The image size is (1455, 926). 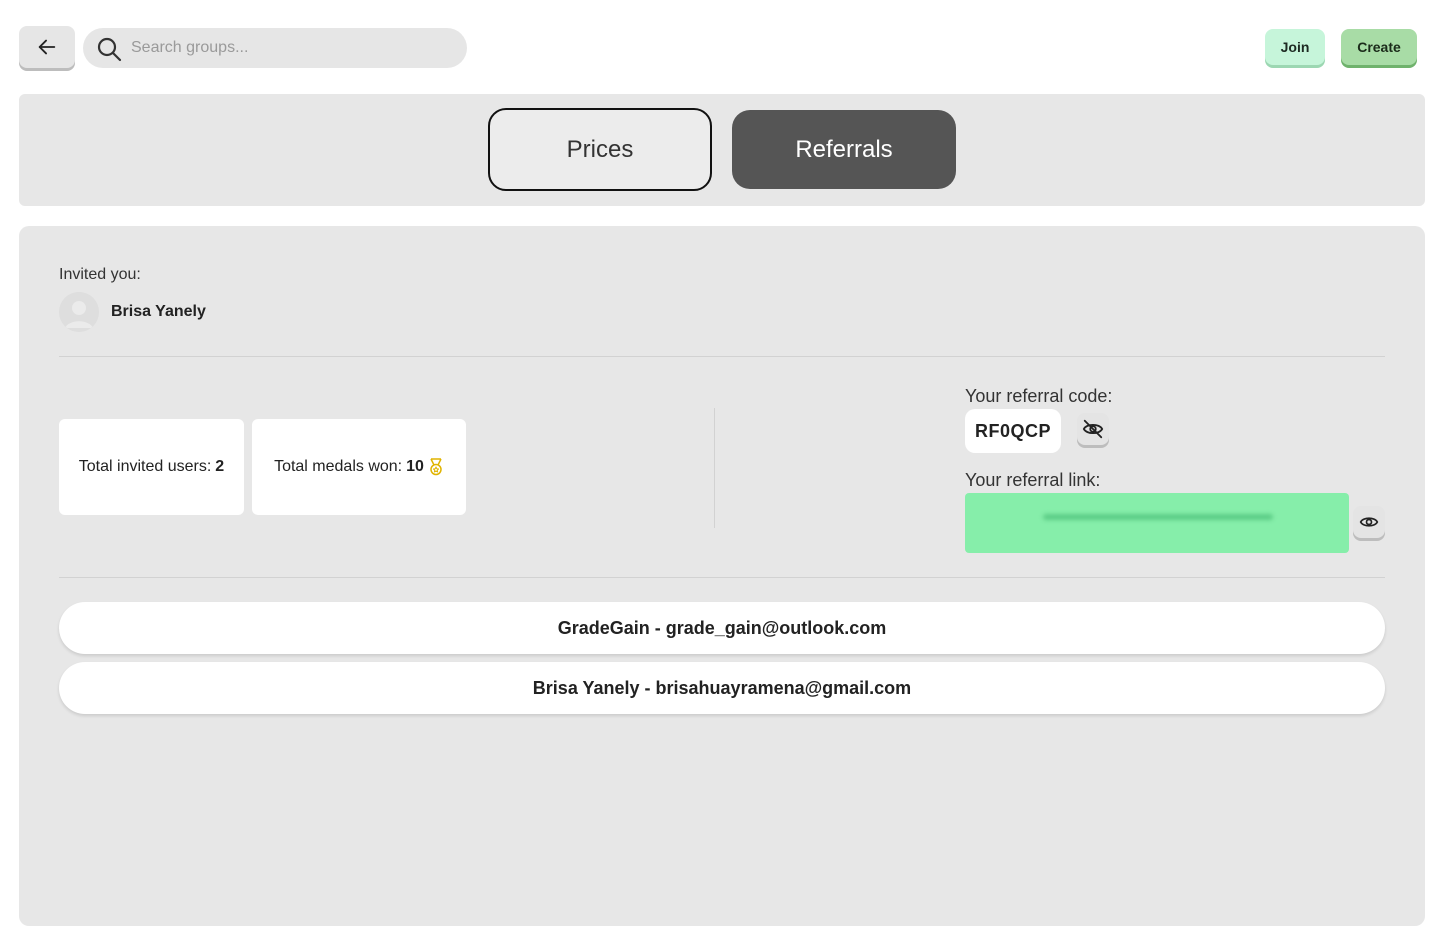 I want to click on search-bar, so click(x=275, y=48).